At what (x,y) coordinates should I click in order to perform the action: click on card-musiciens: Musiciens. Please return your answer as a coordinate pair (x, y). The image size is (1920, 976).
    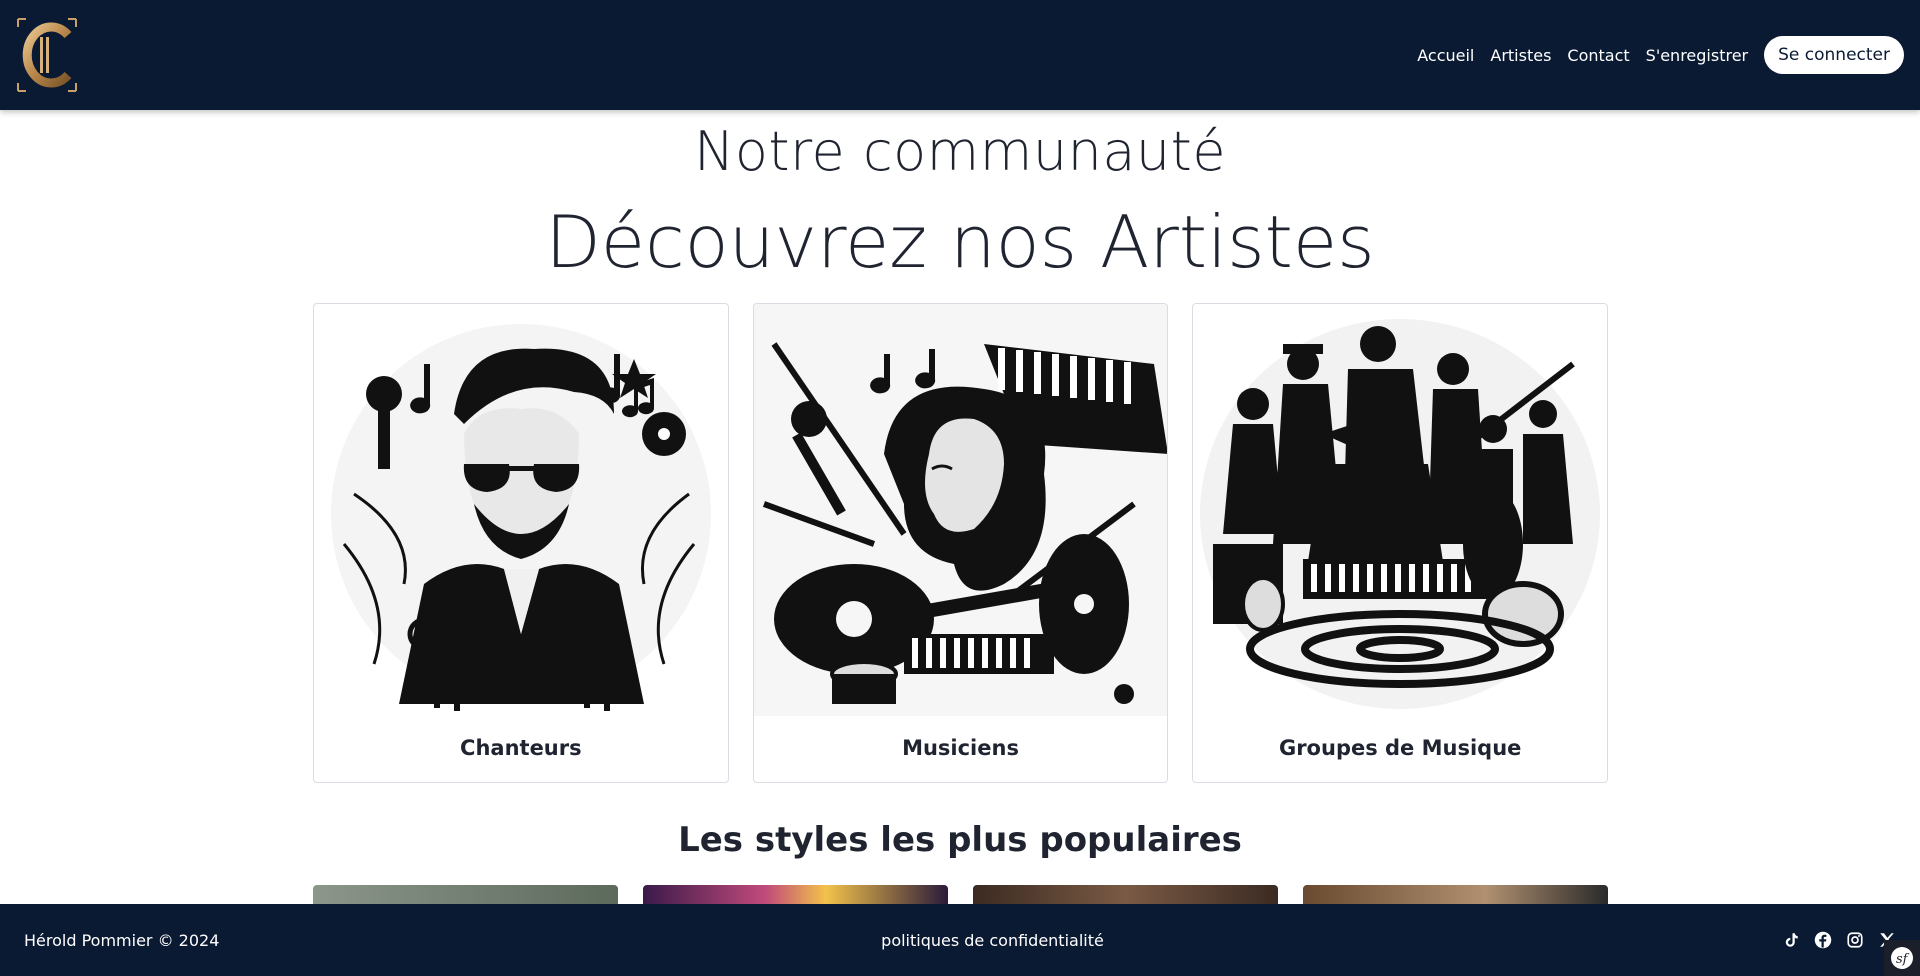
    Looking at the image, I should click on (960, 543).